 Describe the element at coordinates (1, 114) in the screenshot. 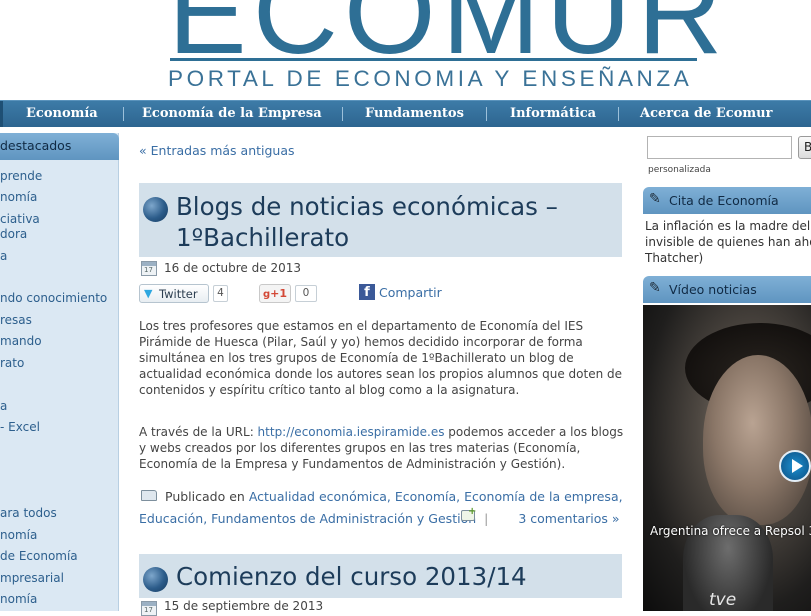

I see `nav-active-tab-edge` at that location.